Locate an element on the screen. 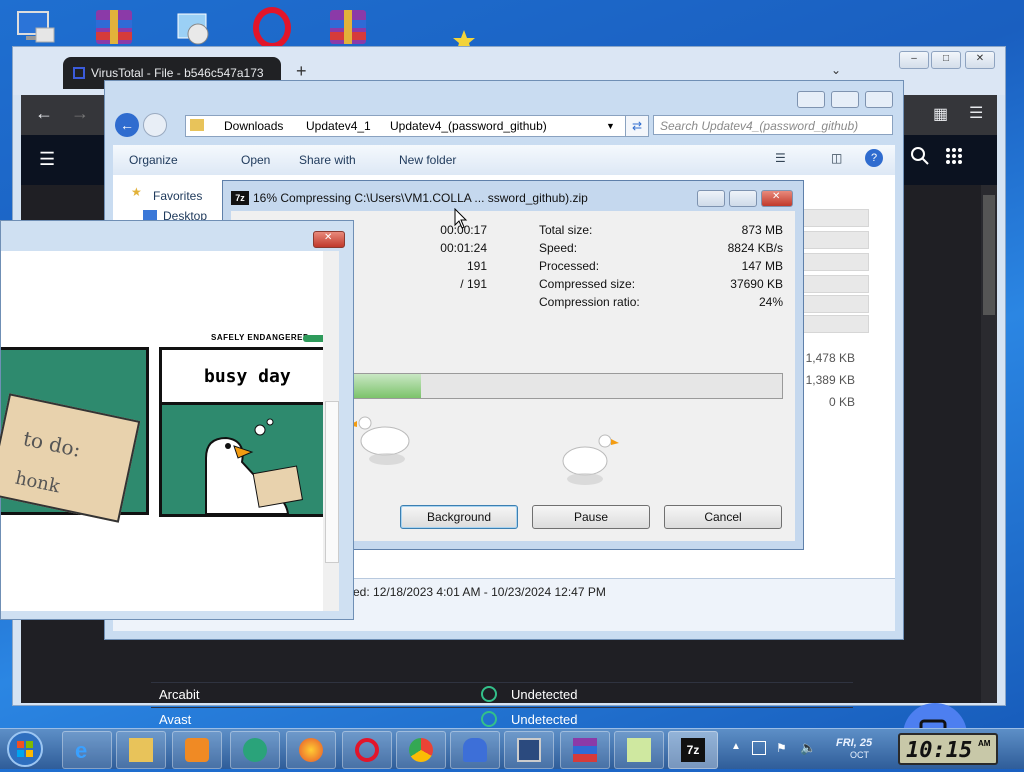  goose-app-icon is located at coordinates (639, 750).